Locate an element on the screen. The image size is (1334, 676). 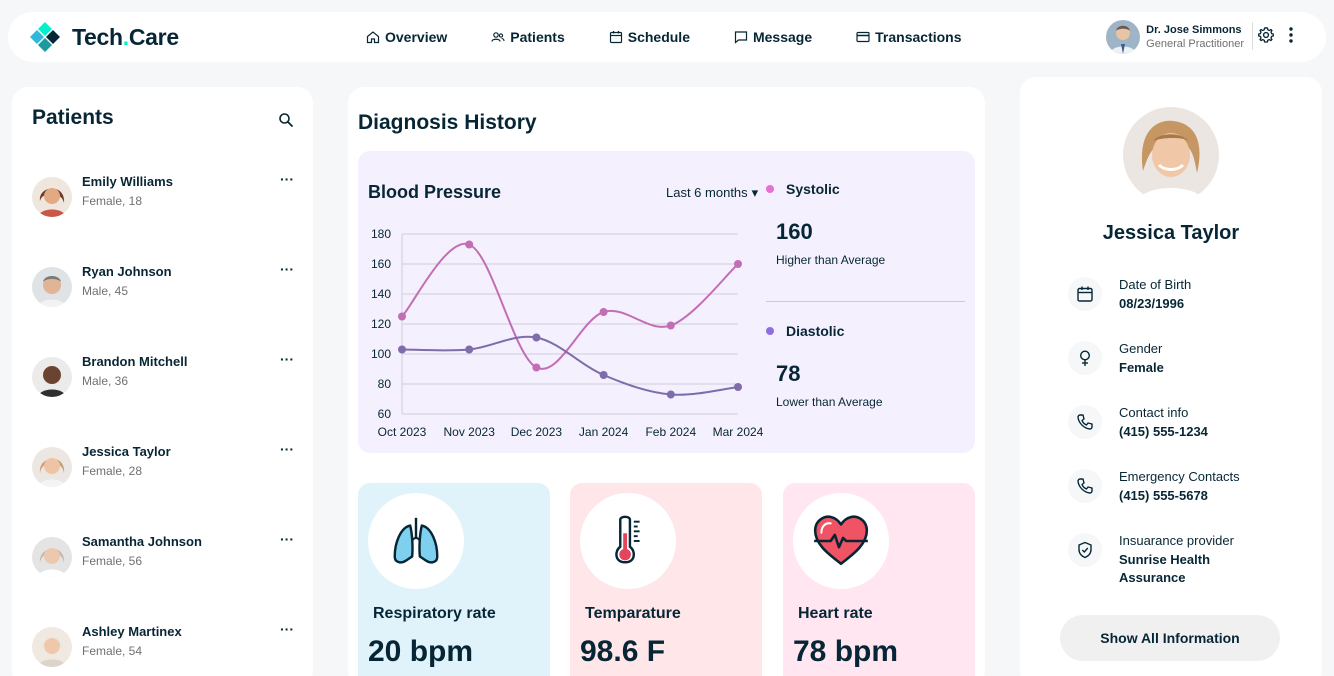
x-tick-label: Oct 2023 is located at coordinates (402, 432).